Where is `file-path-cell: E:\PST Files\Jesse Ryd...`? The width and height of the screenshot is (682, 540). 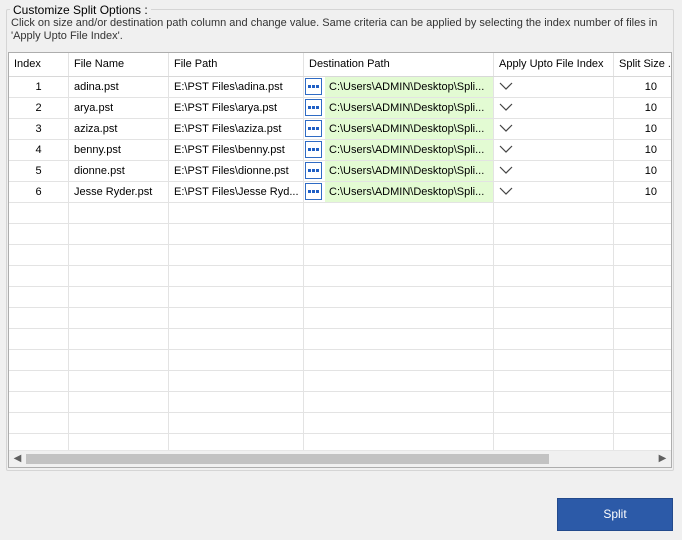 file-path-cell: E:\PST Files\Jesse Ryd... is located at coordinates (236, 192).